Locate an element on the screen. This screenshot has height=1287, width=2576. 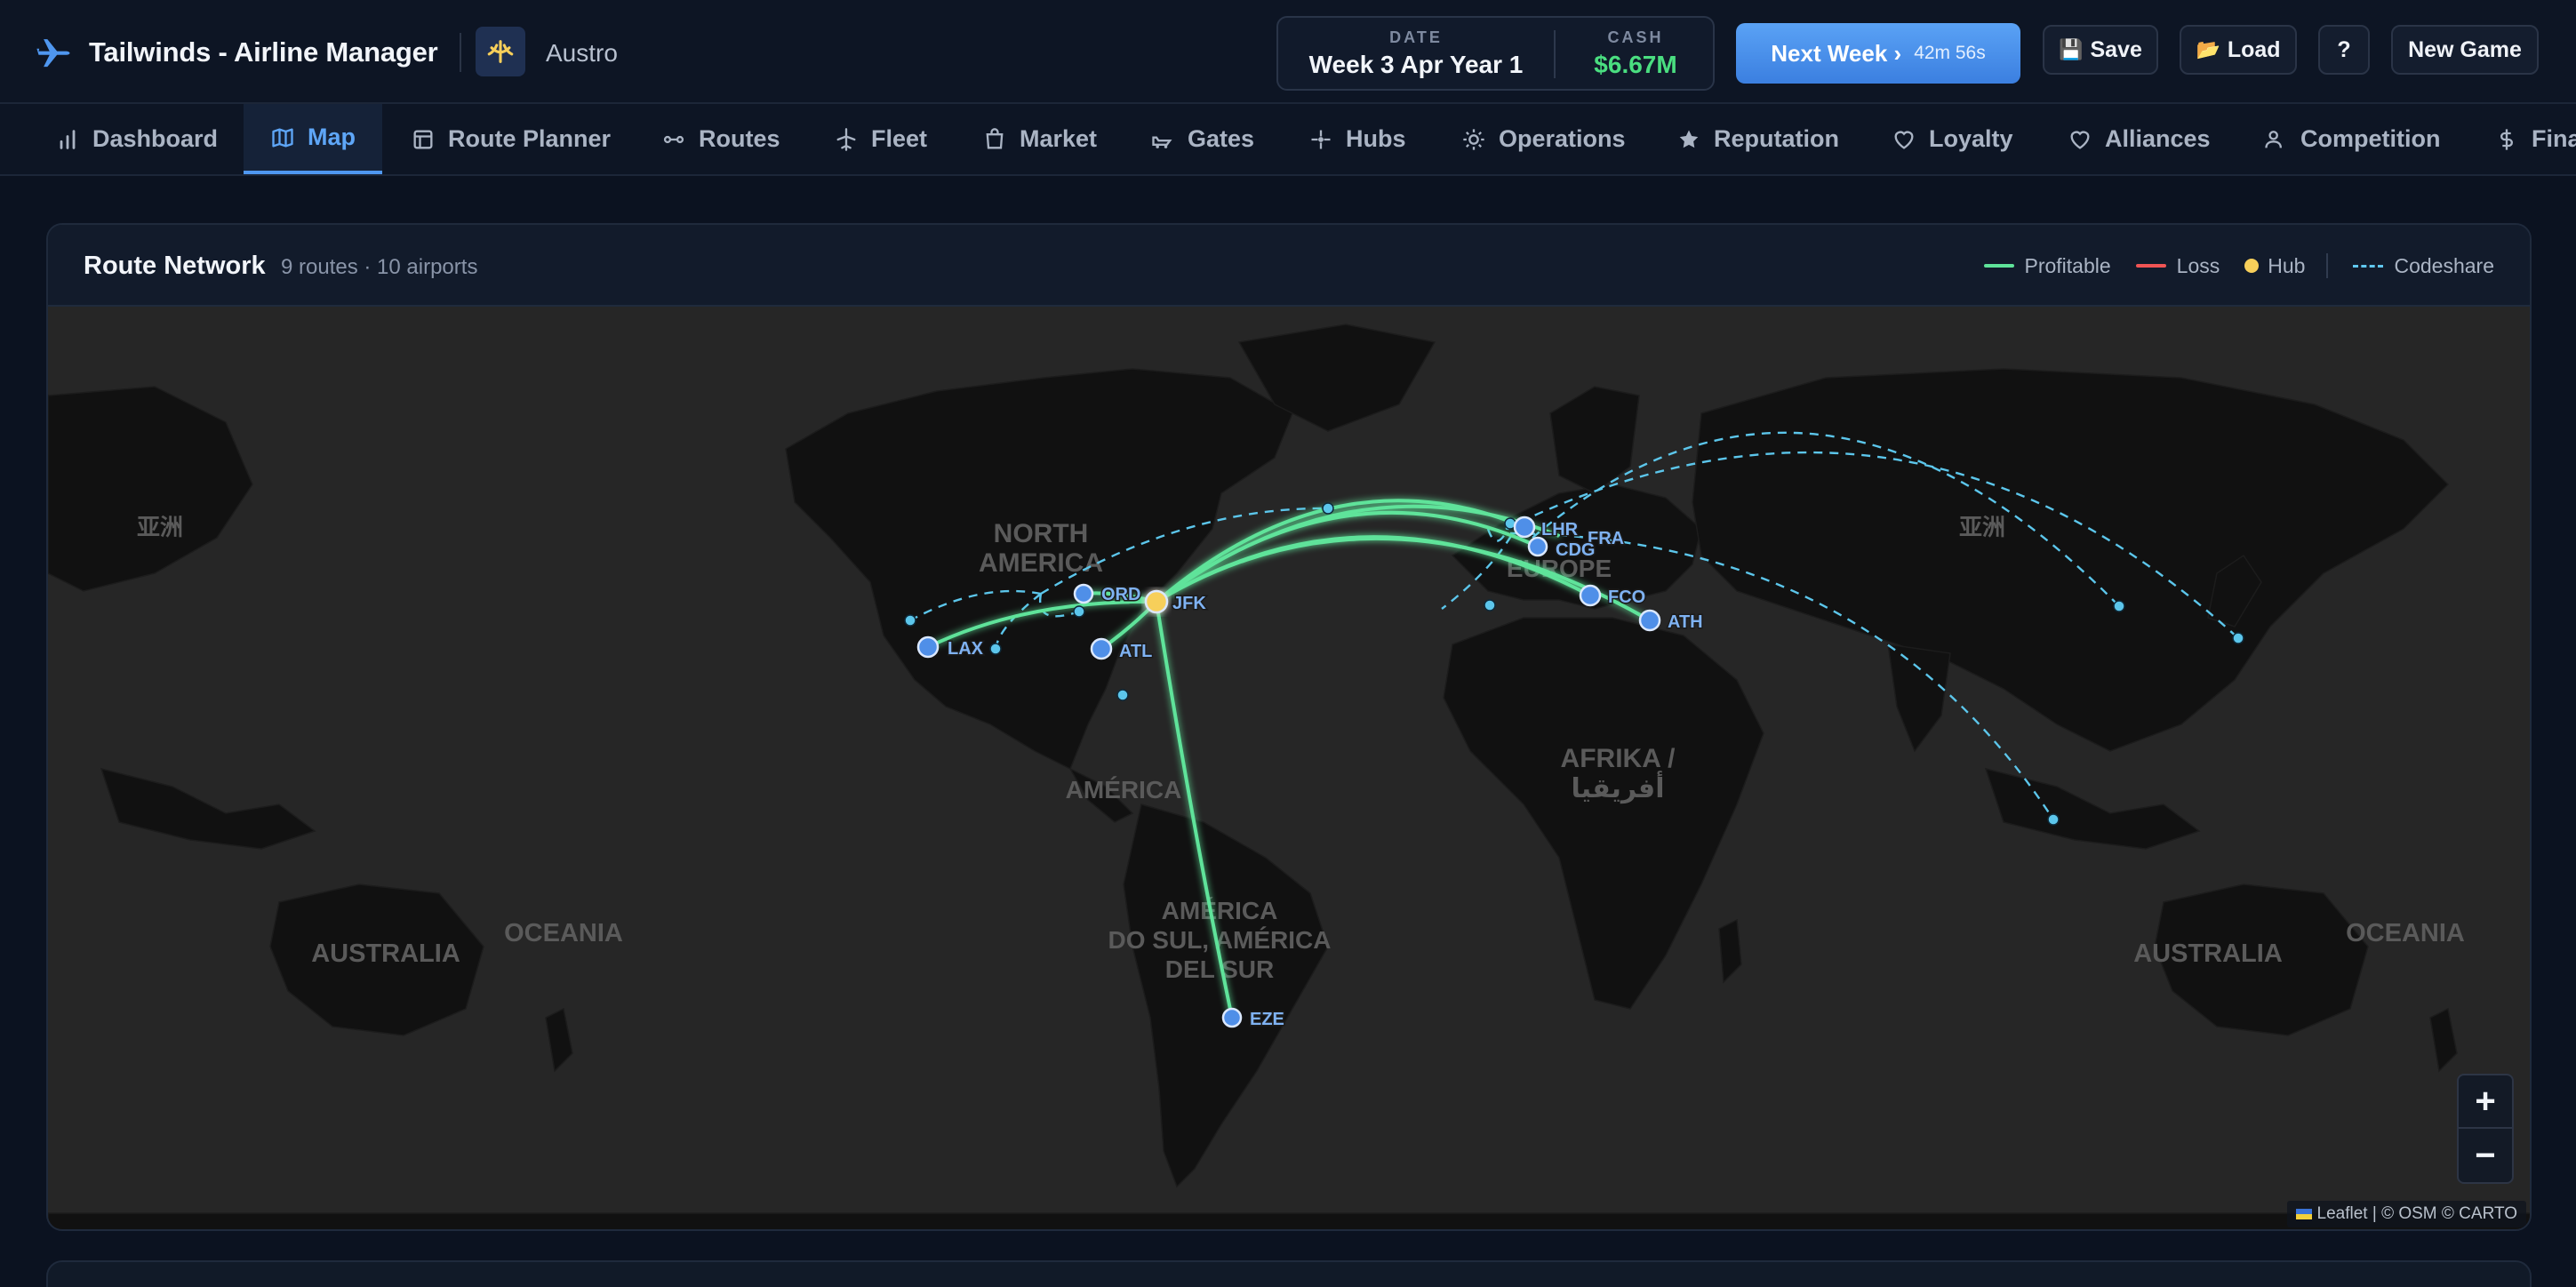
plane-logo-icon is located at coordinates (53, 54).